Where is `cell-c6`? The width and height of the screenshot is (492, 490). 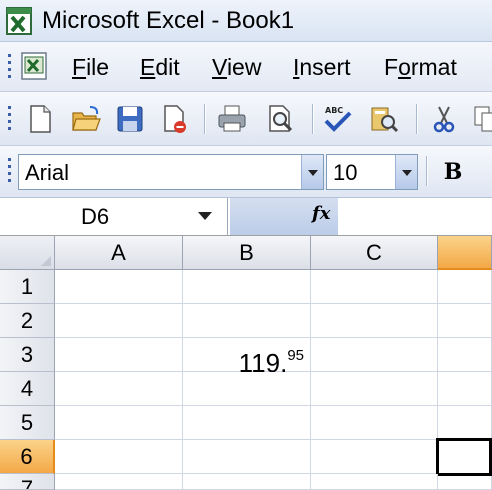 cell-c6 is located at coordinates (374, 457).